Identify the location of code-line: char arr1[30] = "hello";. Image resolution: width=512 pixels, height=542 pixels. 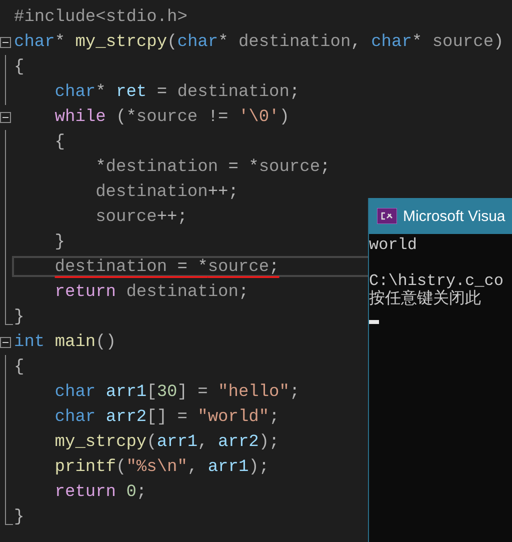
(177, 393).